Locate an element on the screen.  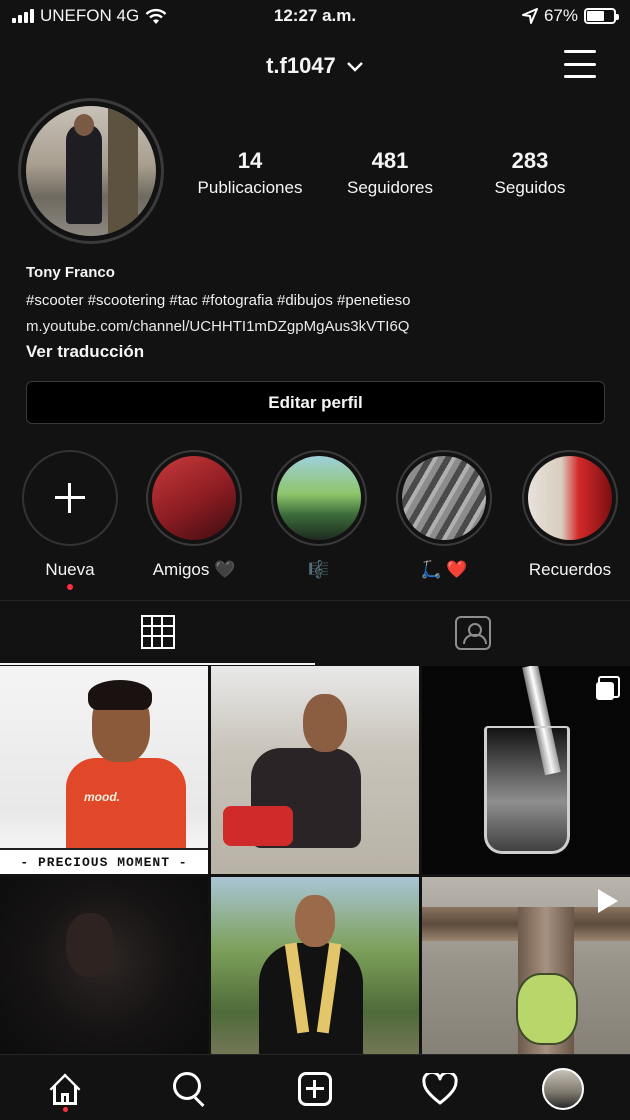
post-caption-banner: - PRECIOUS MOMENT - is located at coordinates (104, 861).